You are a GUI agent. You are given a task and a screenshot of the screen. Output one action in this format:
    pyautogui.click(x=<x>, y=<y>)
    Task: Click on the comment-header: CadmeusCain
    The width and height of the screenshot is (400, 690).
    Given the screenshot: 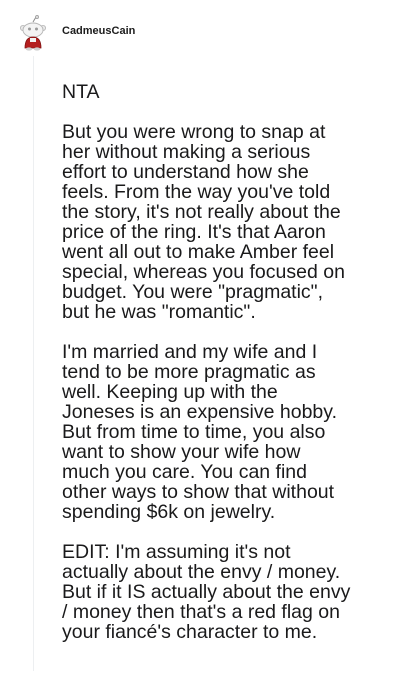 What is the action you would take?
    pyautogui.click(x=76, y=33)
    